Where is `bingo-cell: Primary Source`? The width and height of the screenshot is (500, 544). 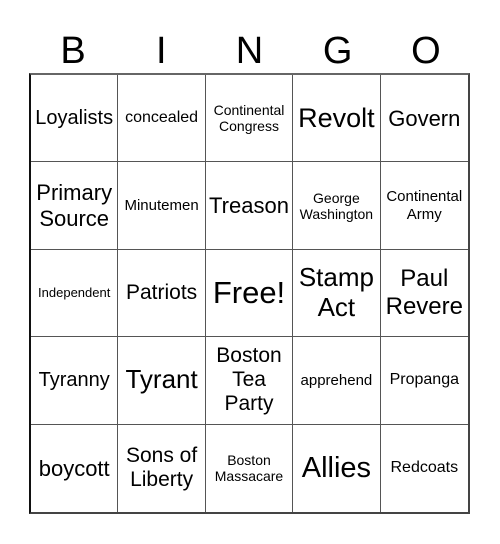
bingo-cell: Primary Source is located at coordinates (75, 206).